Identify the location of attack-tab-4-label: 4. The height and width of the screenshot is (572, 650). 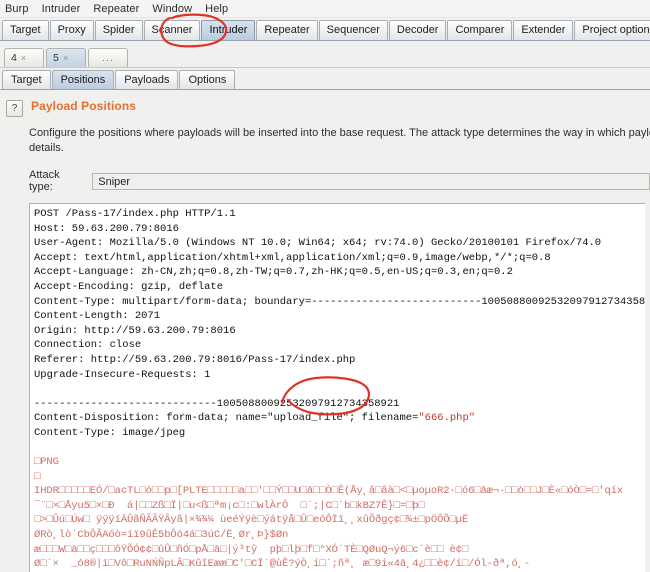
(14, 58).